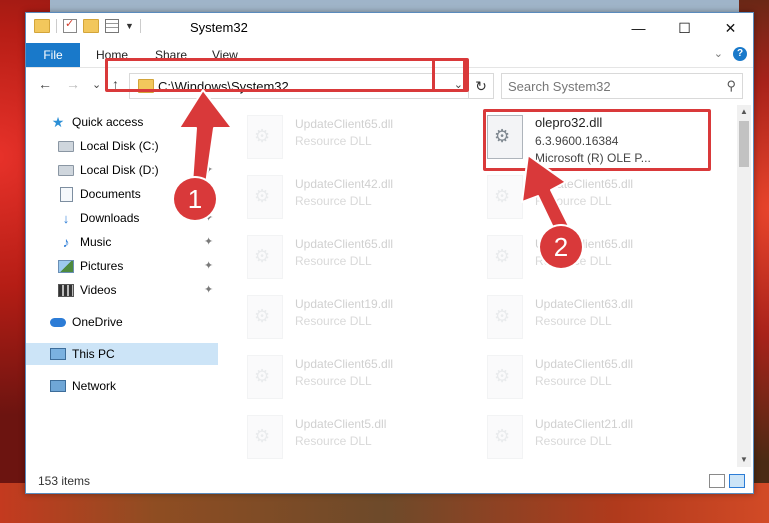 The image size is (769, 523). I want to click on tab-share: Share, so click(171, 55).